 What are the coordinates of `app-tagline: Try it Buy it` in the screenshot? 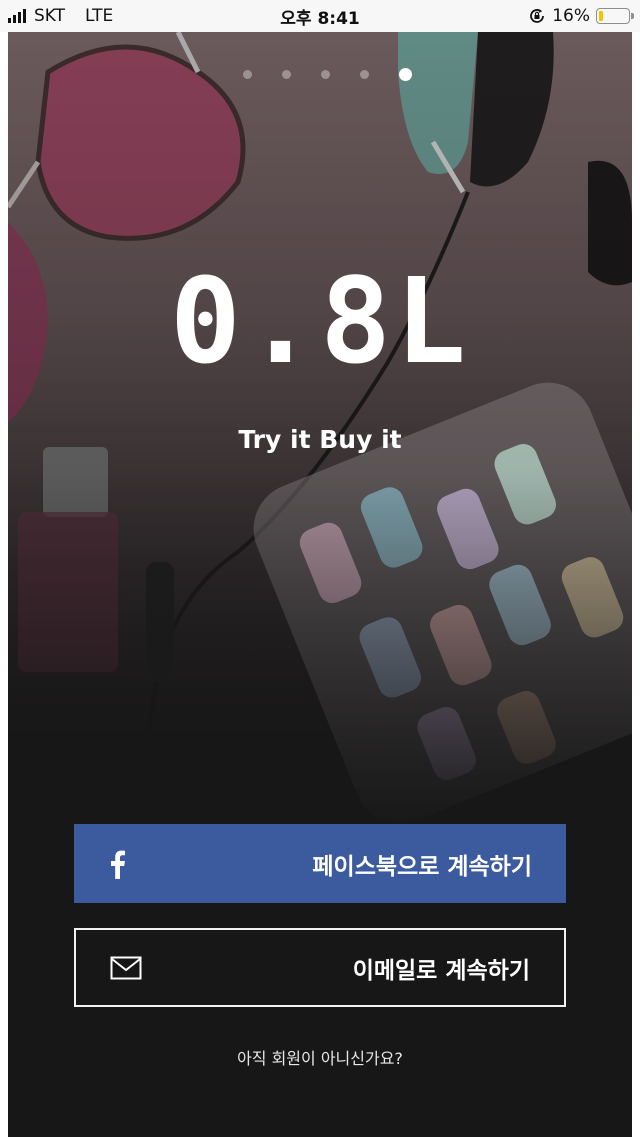 It's located at (320, 439).